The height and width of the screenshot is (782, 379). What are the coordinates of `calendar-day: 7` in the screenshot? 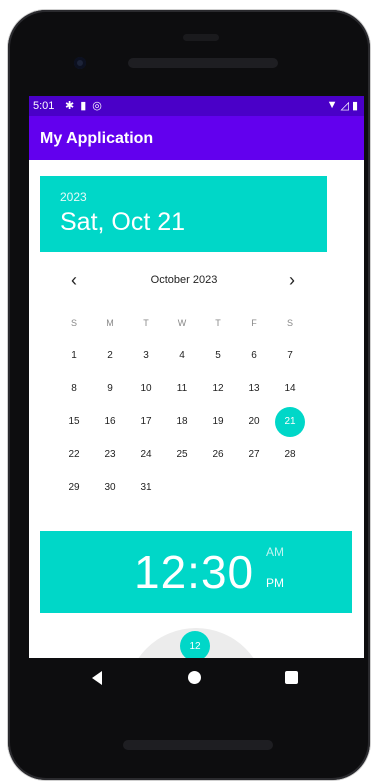 It's located at (290, 356).